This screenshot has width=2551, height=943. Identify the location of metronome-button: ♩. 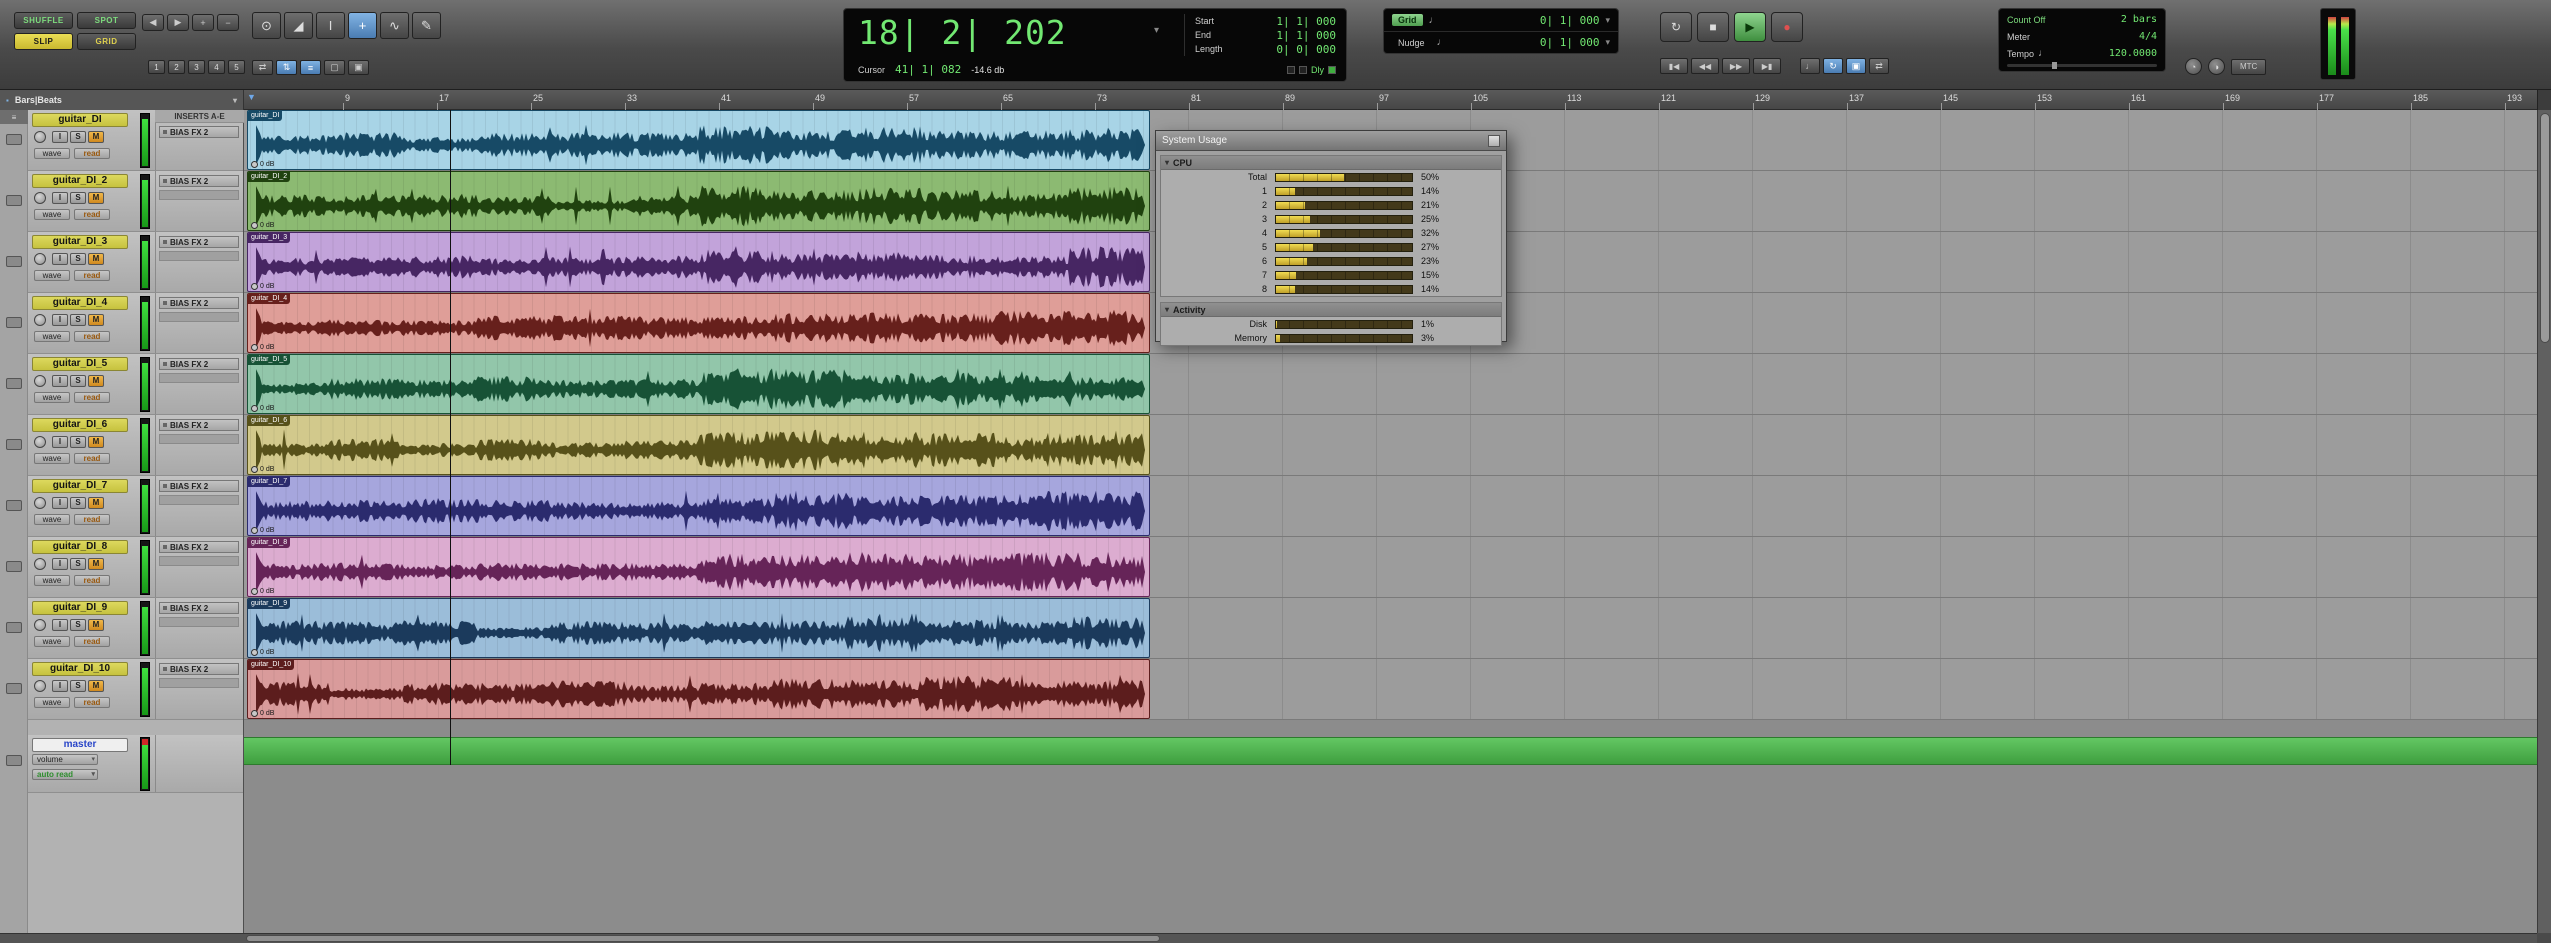
(1810, 66).